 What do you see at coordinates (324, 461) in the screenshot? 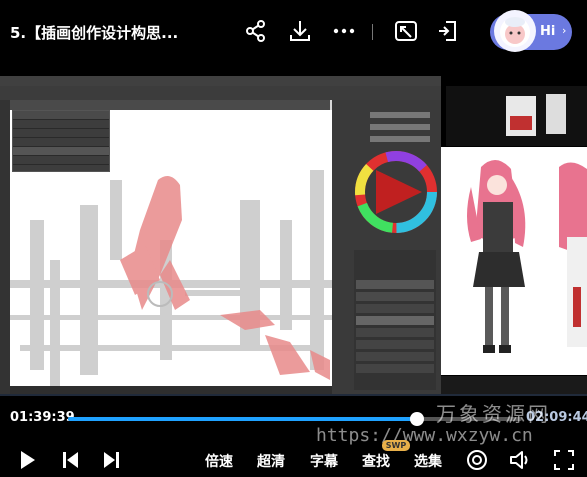
I see `subtitle-button: 字幕` at bounding box center [324, 461].